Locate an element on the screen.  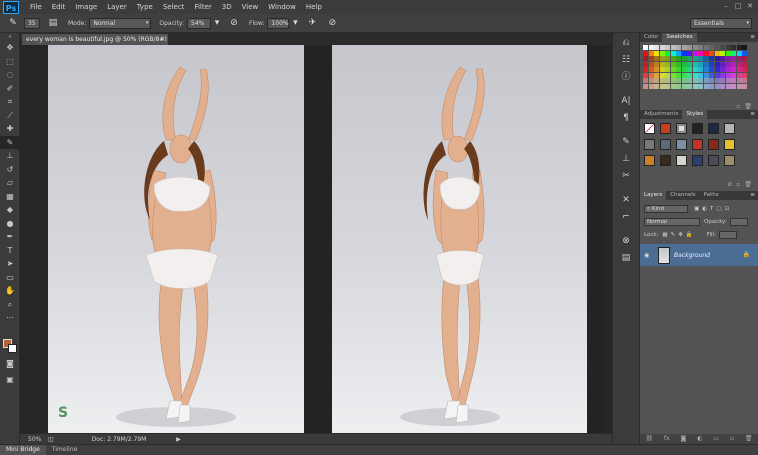
lock-all-icon: 🔒 is located at coordinates (689, 235).